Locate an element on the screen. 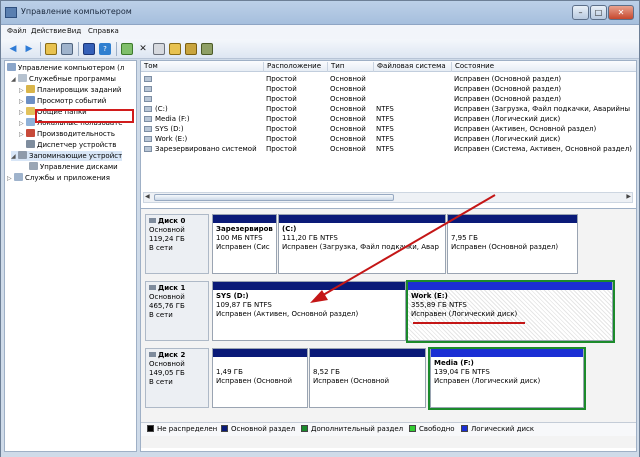 This screenshot has height=457, width=640. menu-help: Справка is located at coordinates (103, 31).